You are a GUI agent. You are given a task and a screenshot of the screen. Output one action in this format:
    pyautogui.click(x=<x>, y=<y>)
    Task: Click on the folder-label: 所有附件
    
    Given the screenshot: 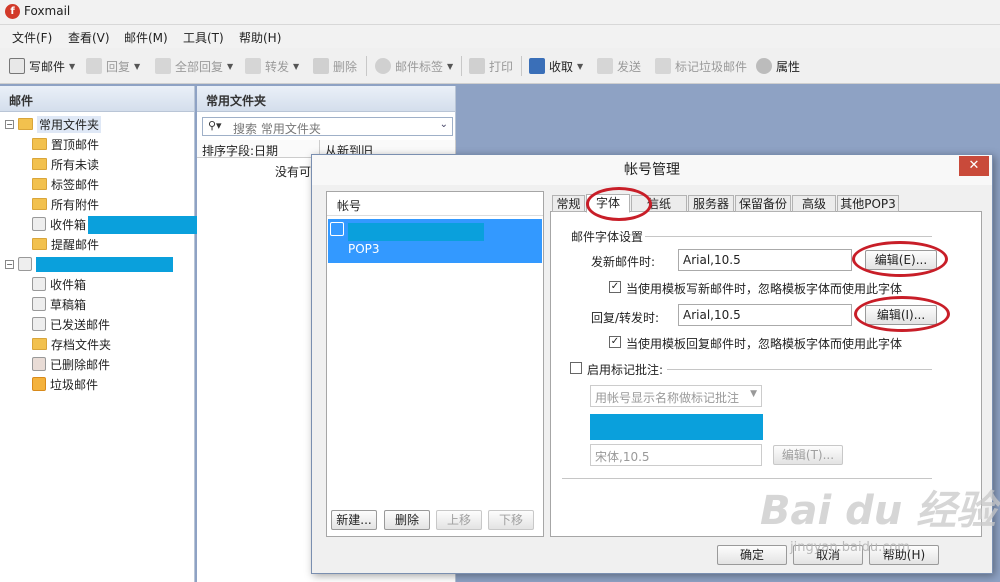 What is the action you would take?
    pyautogui.click(x=75, y=204)
    